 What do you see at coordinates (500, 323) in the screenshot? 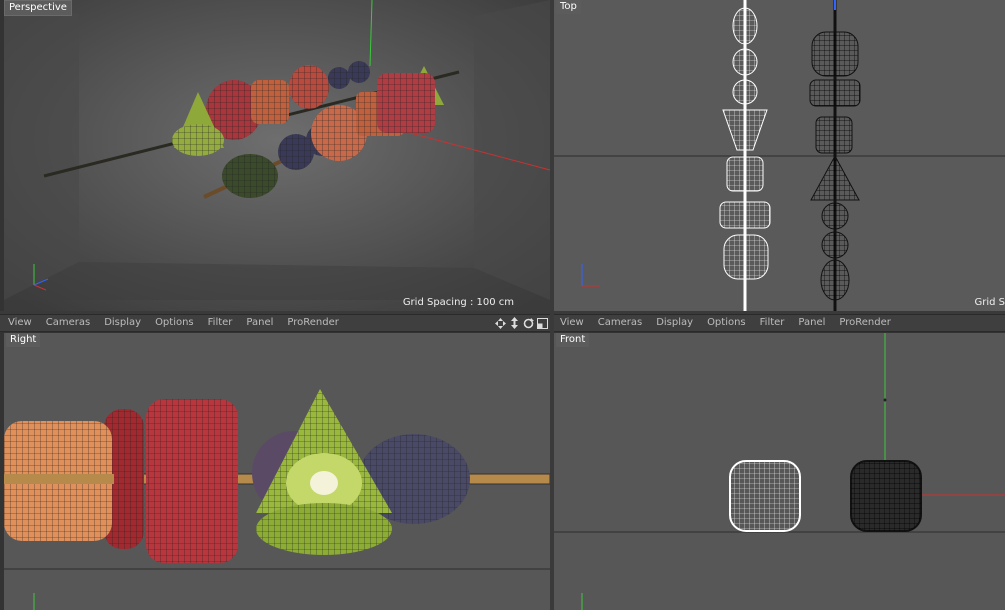
I see `move-view-icon` at bounding box center [500, 323].